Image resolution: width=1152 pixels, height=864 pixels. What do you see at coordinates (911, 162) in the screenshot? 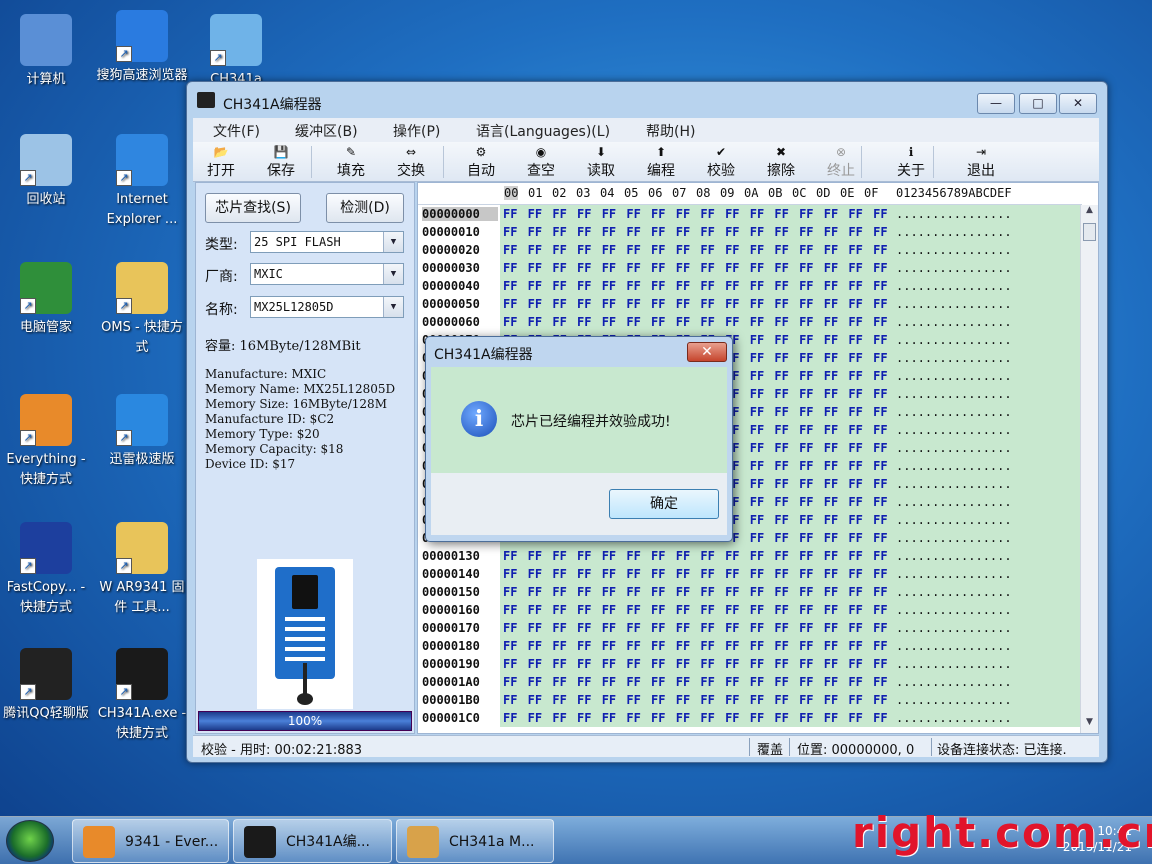
I see `toolbar-about-button: ℹ 关于` at bounding box center [911, 162].